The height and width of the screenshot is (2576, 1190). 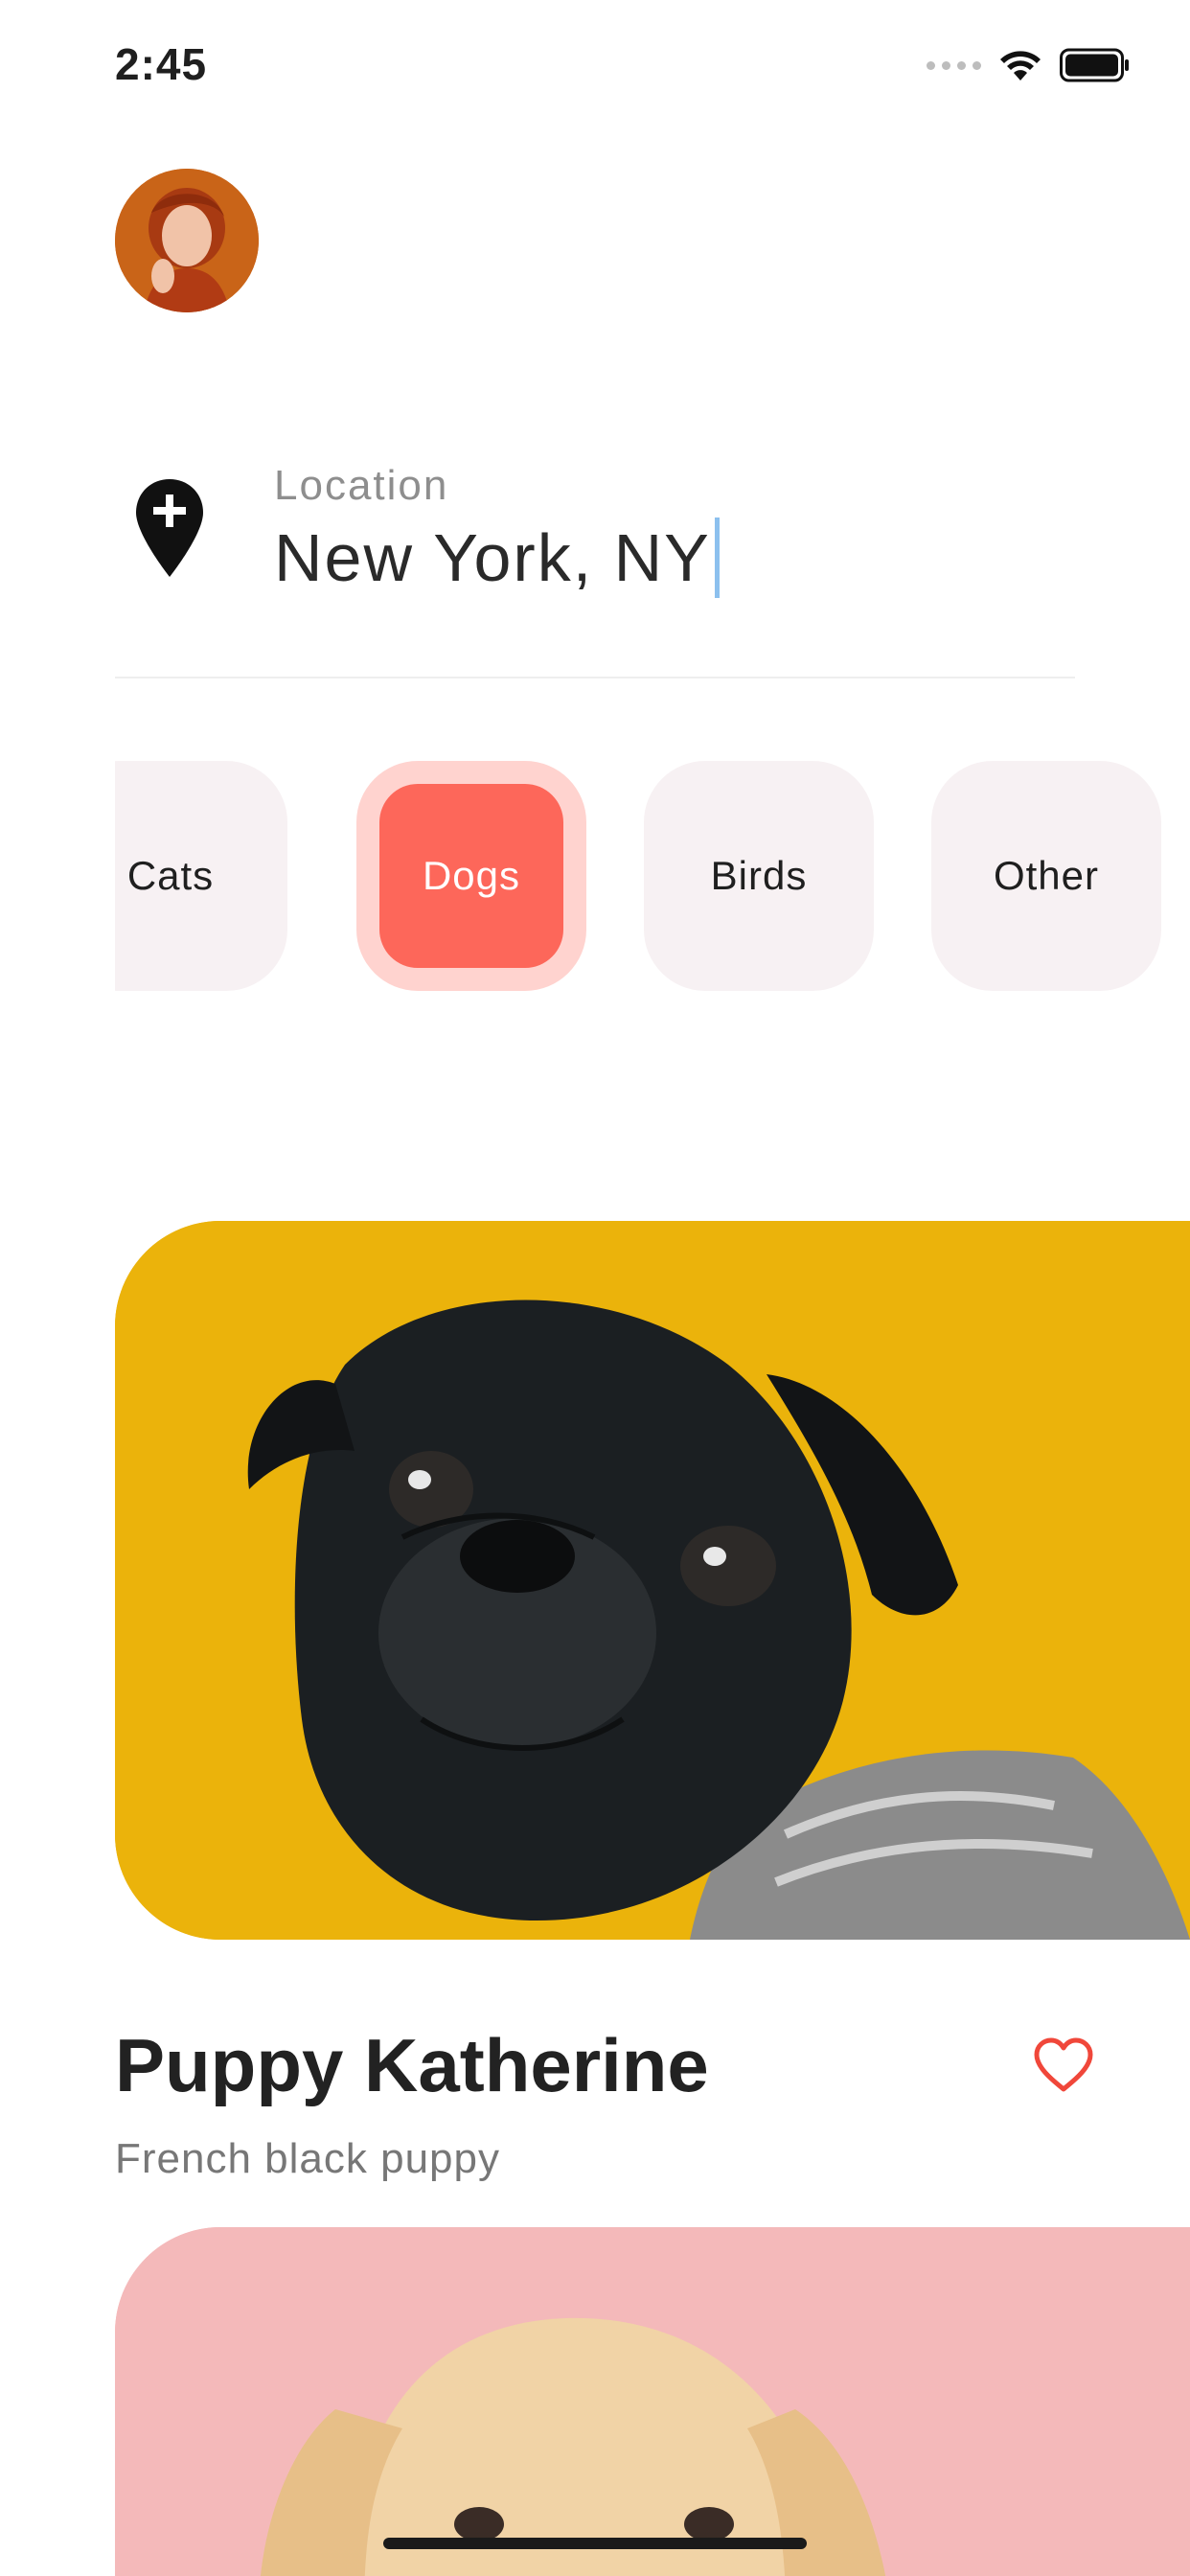 What do you see at coordinates (954, 65) in the screenshot?
I see `cellular-signal-icon` at bounding box center [954, 65].